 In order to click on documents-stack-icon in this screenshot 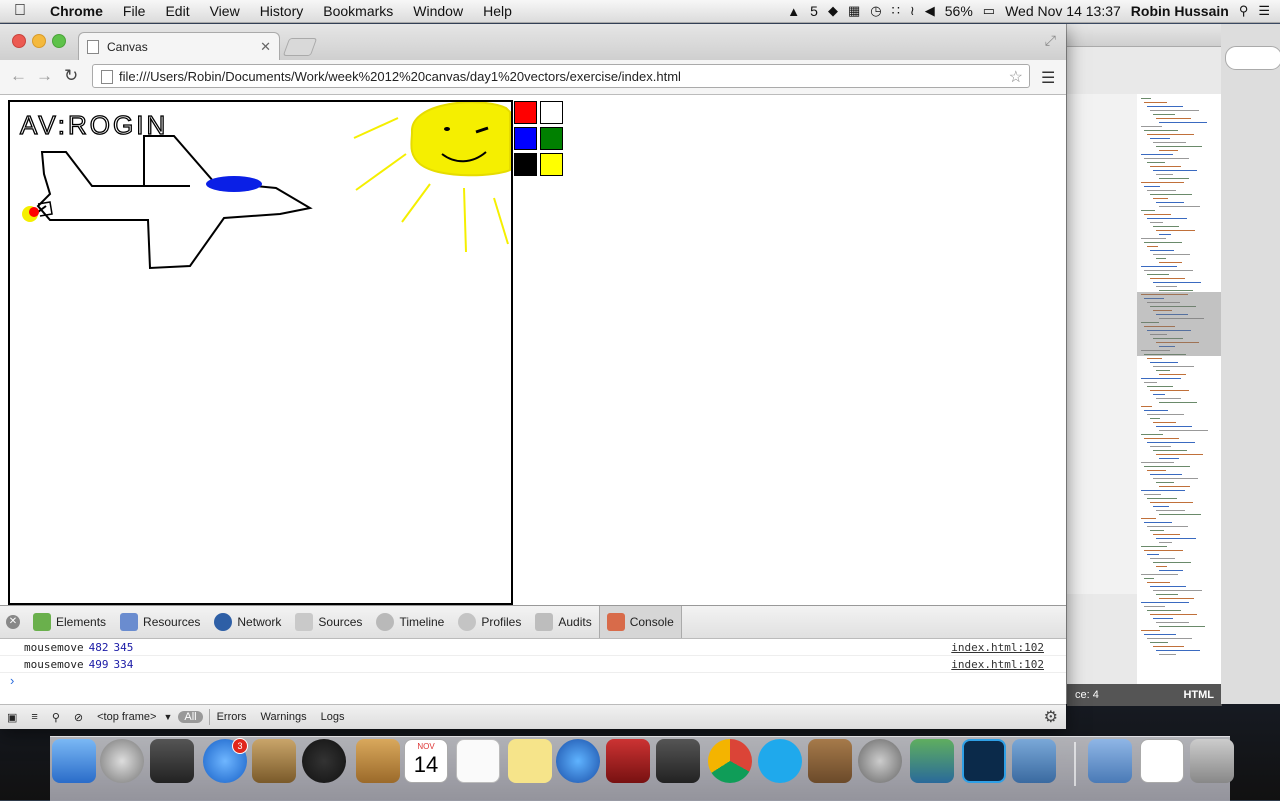, I will do `click(1162, 761)`.